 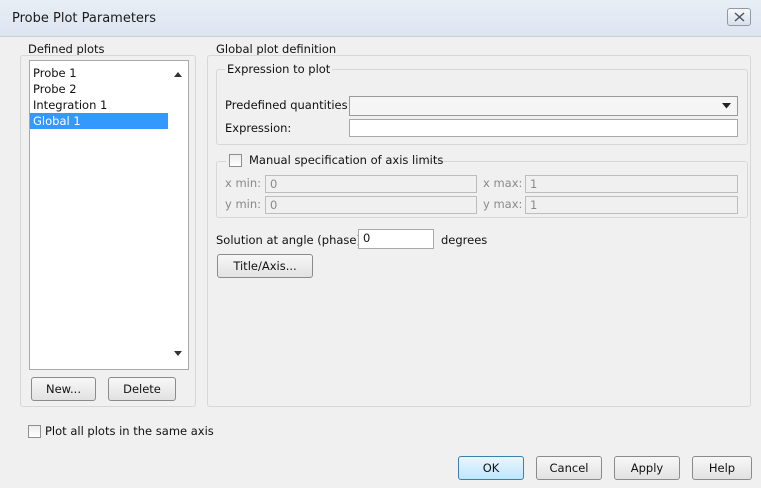 What do you see at coordinates (34, 431) in the screenshot?
I see `plot-same-axis-checkbox` at bounding box center [34, 431].